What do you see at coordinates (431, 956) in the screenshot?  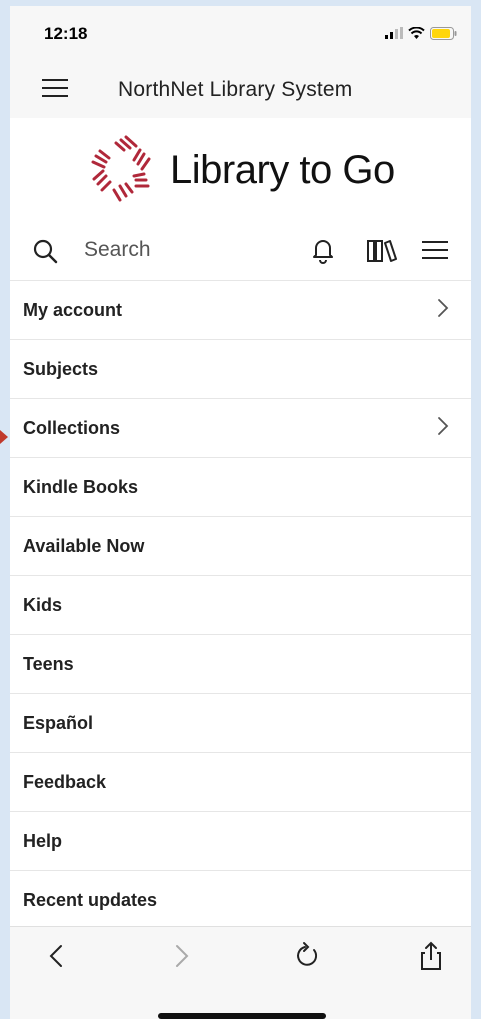 I see `share-icon` at bounding box center [431, 956].